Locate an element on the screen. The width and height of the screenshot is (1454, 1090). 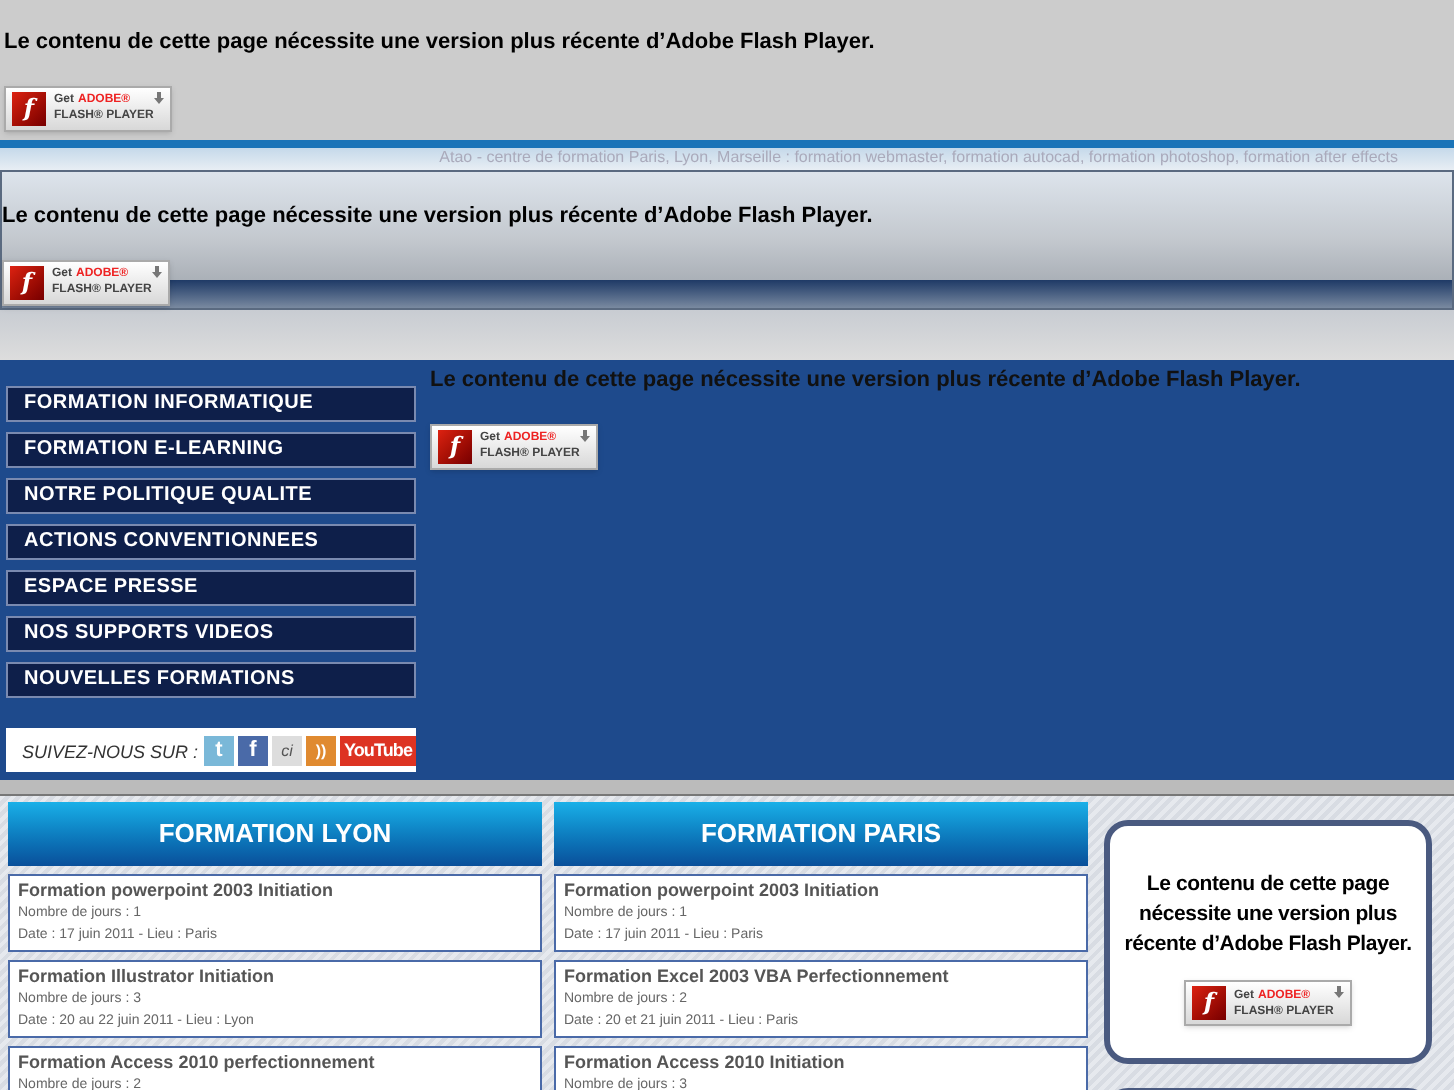
menu-item: FORMATION E-LEARNING is located at coordinates (211, 450).